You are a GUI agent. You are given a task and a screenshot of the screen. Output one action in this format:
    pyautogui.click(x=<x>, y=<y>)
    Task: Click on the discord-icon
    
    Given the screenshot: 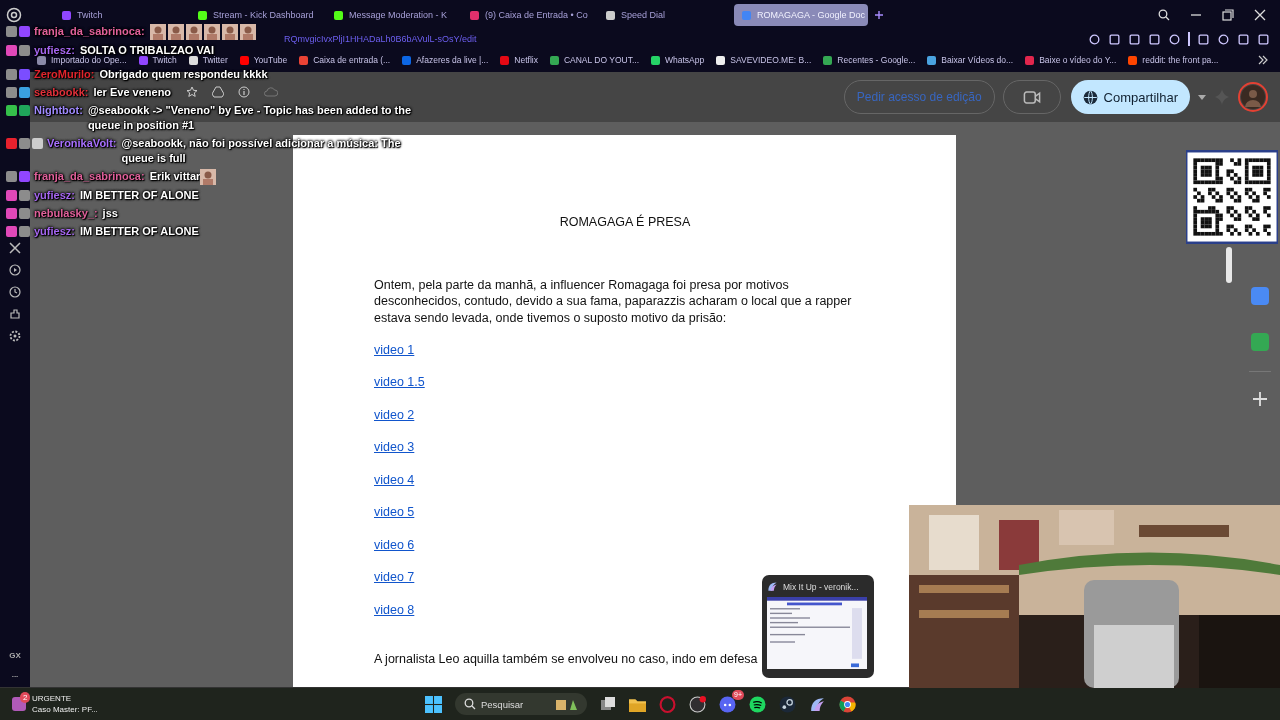 What is the action you would take?
    pyautogui.click(x=727, y=704)
    